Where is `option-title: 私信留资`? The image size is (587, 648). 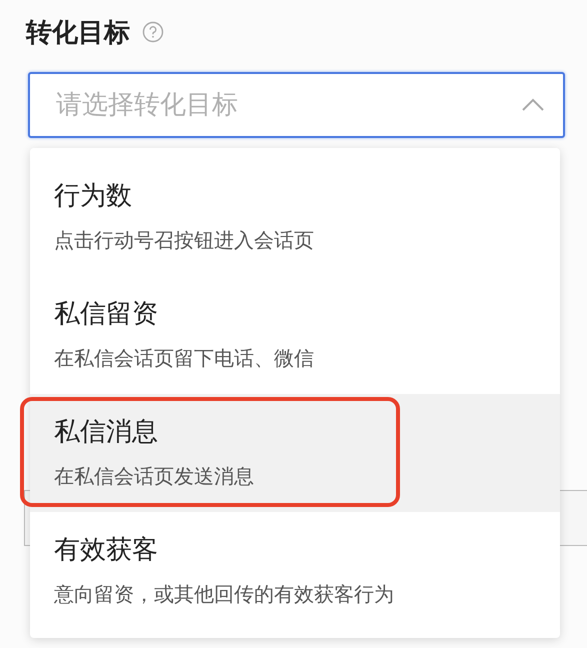
option-title: 私信留资 is located at coordinates (106, 314).